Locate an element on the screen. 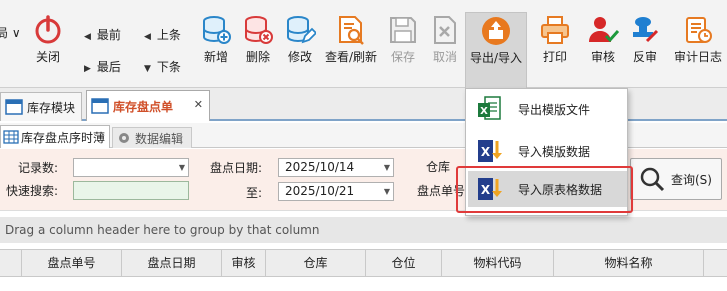 The width and height of the screenshot is (727, 291). toolbar-partial-label: 局 ∨ is located at coordinates (10, 33).